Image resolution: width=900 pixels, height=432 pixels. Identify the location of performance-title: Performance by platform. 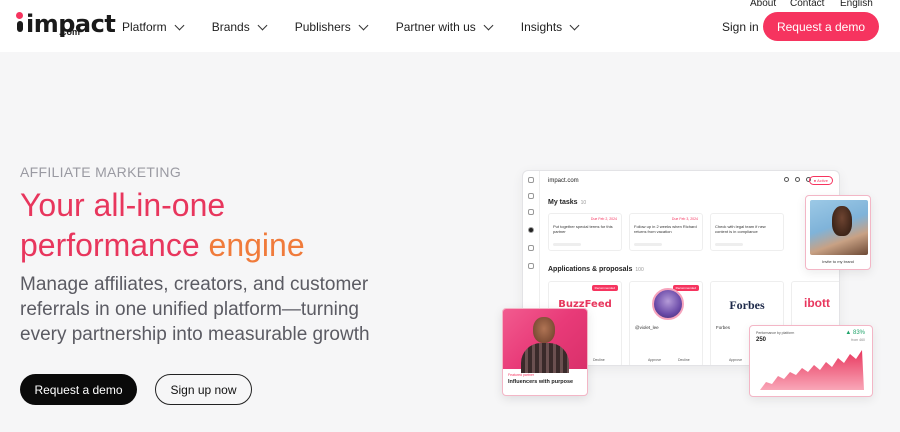
(775, 333).